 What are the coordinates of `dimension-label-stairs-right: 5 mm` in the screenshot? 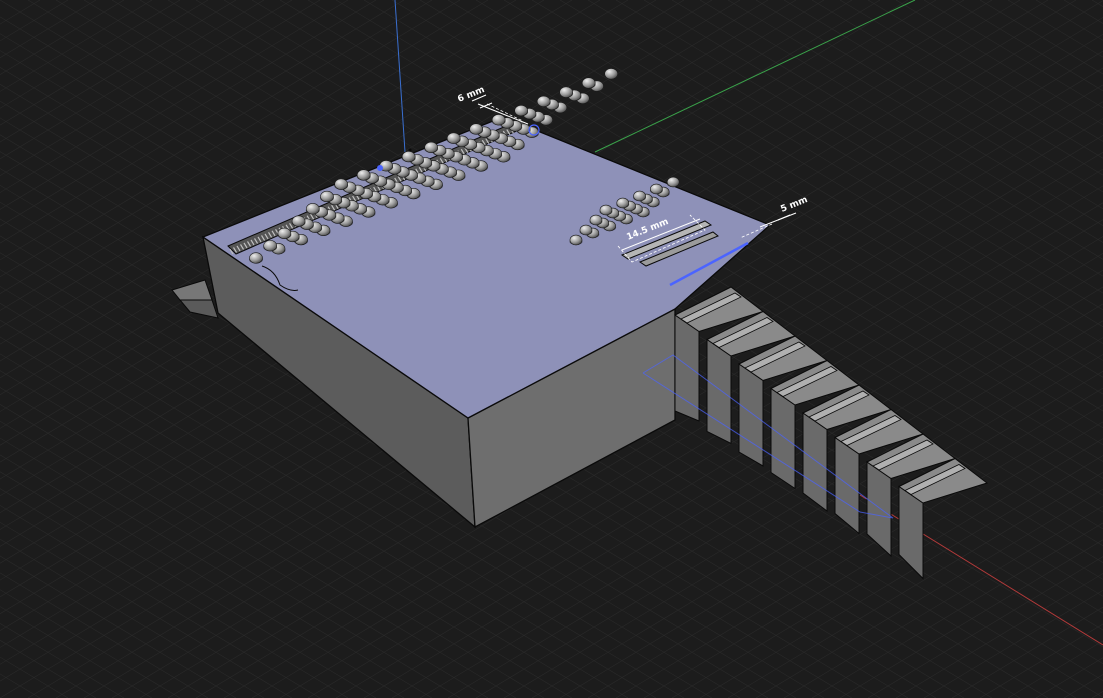 It's located at (794, 205).